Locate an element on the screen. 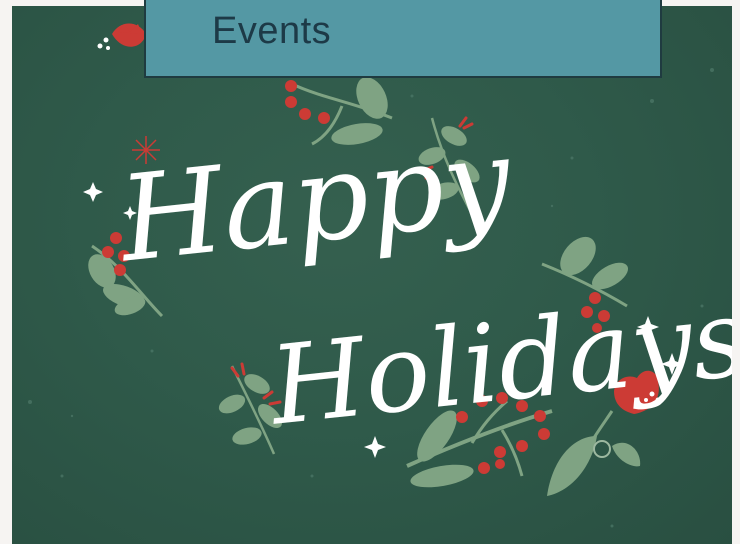 This screenshot has width=740, height=544. tulip-icon is located at coordinates (121, 36).